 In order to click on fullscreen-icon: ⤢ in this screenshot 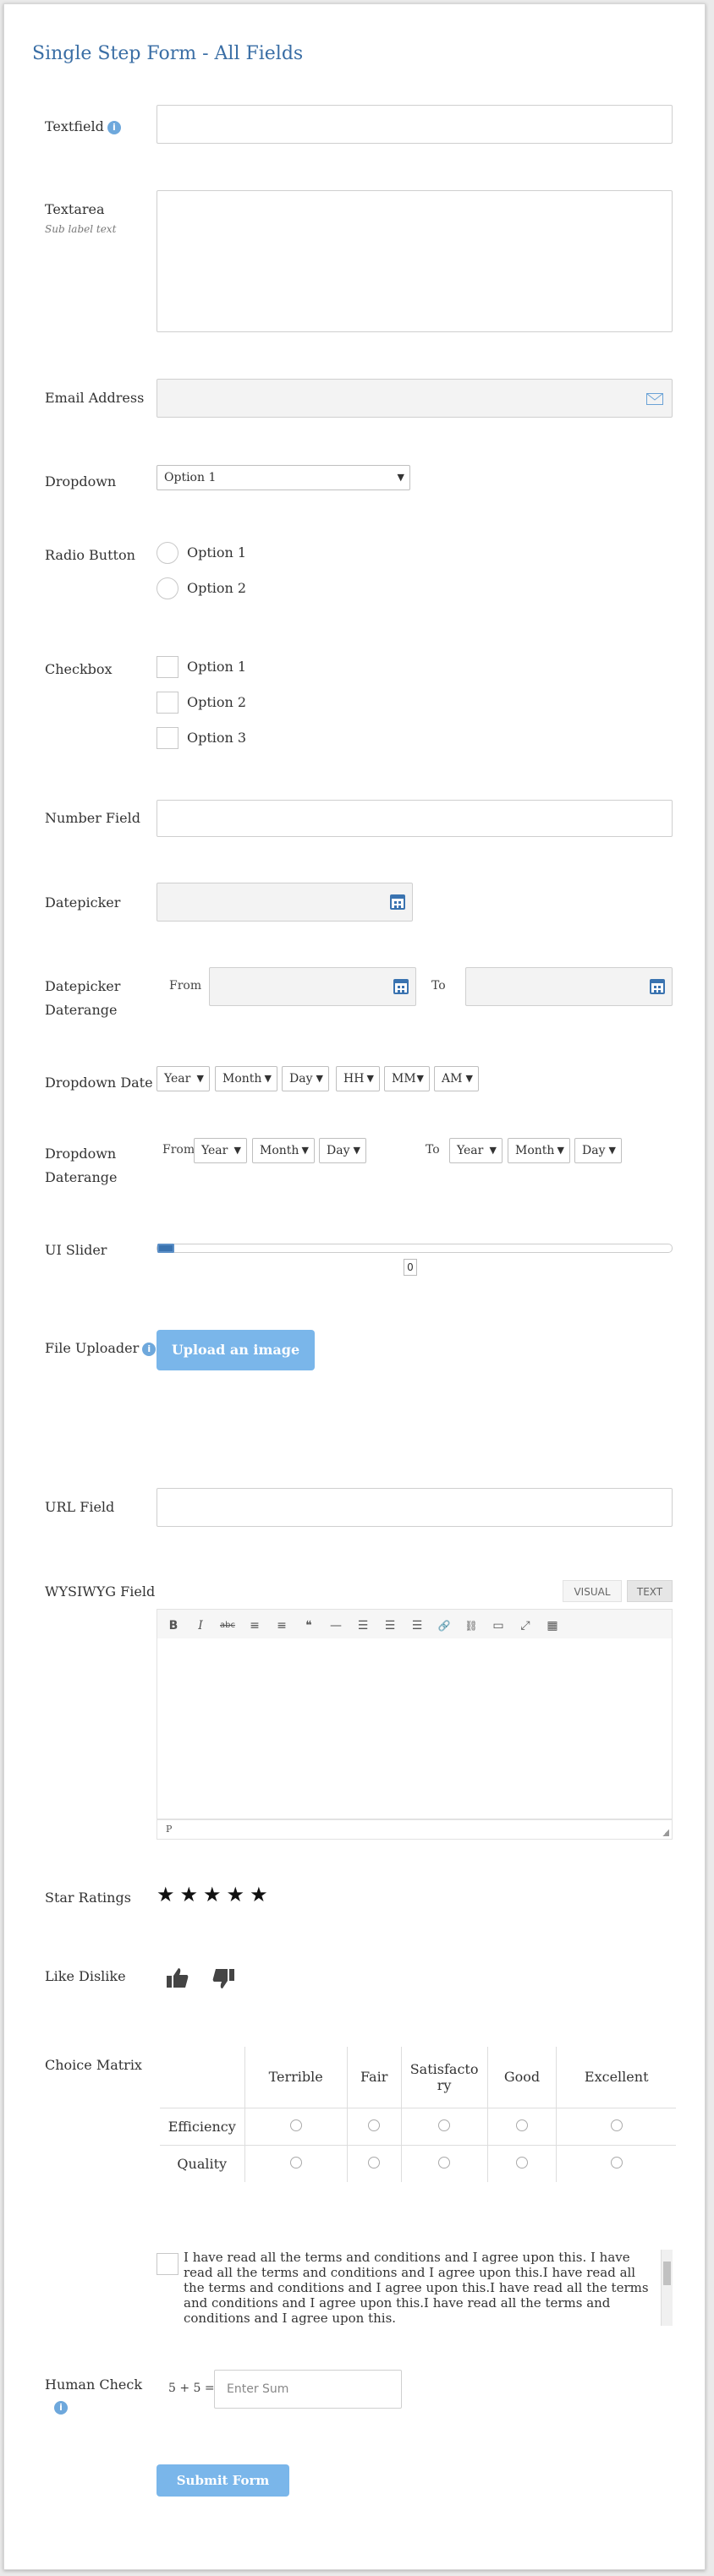, I will do `click(525, 1626)`.